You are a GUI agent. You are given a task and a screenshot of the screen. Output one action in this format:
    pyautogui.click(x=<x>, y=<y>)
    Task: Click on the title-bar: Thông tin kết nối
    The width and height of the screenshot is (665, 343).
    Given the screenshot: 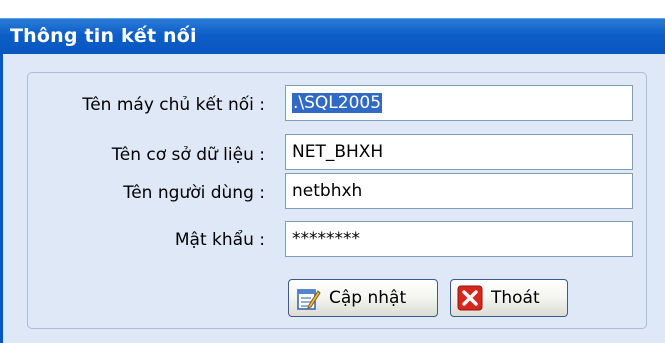 What is the action you would take?
    pyautogui.click(x=332, y=36)
    